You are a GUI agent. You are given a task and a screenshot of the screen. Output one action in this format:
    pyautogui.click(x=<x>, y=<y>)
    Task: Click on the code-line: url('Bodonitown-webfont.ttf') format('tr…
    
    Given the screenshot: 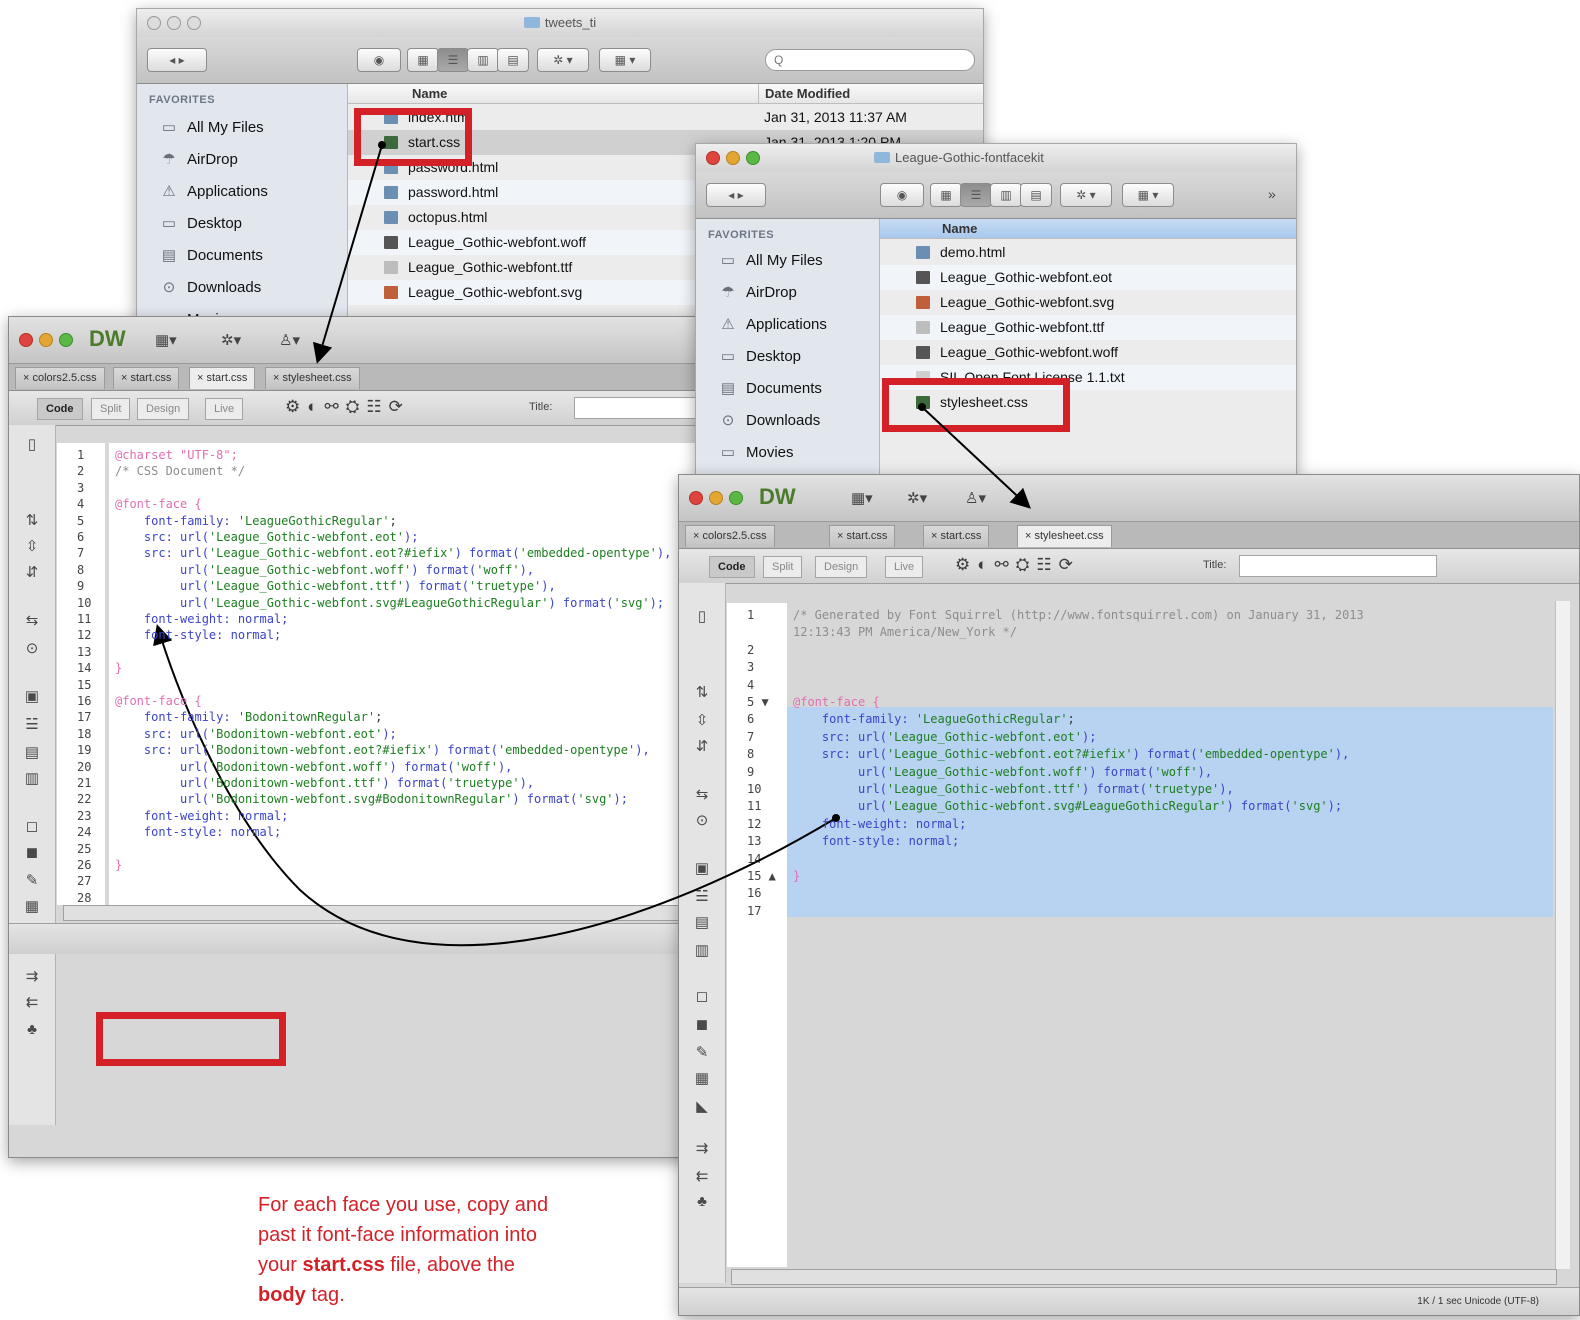 What is the action you would take?
    pyautogui.click(x=324, y=783)
    